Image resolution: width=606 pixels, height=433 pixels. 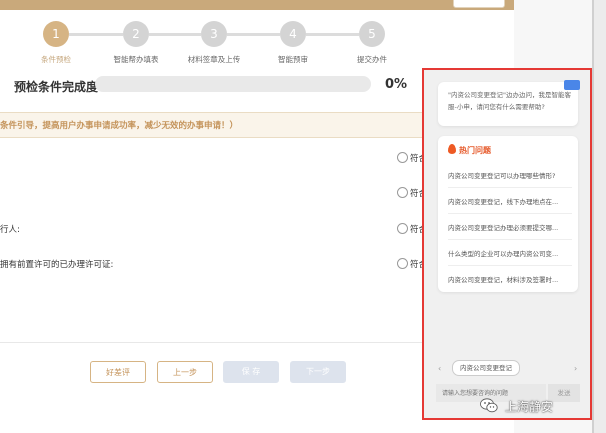 What do you see at coordinates (293, 59) in the screenshot?
I see `step-4-label: 智能预审` at bounding box center [293, 59].